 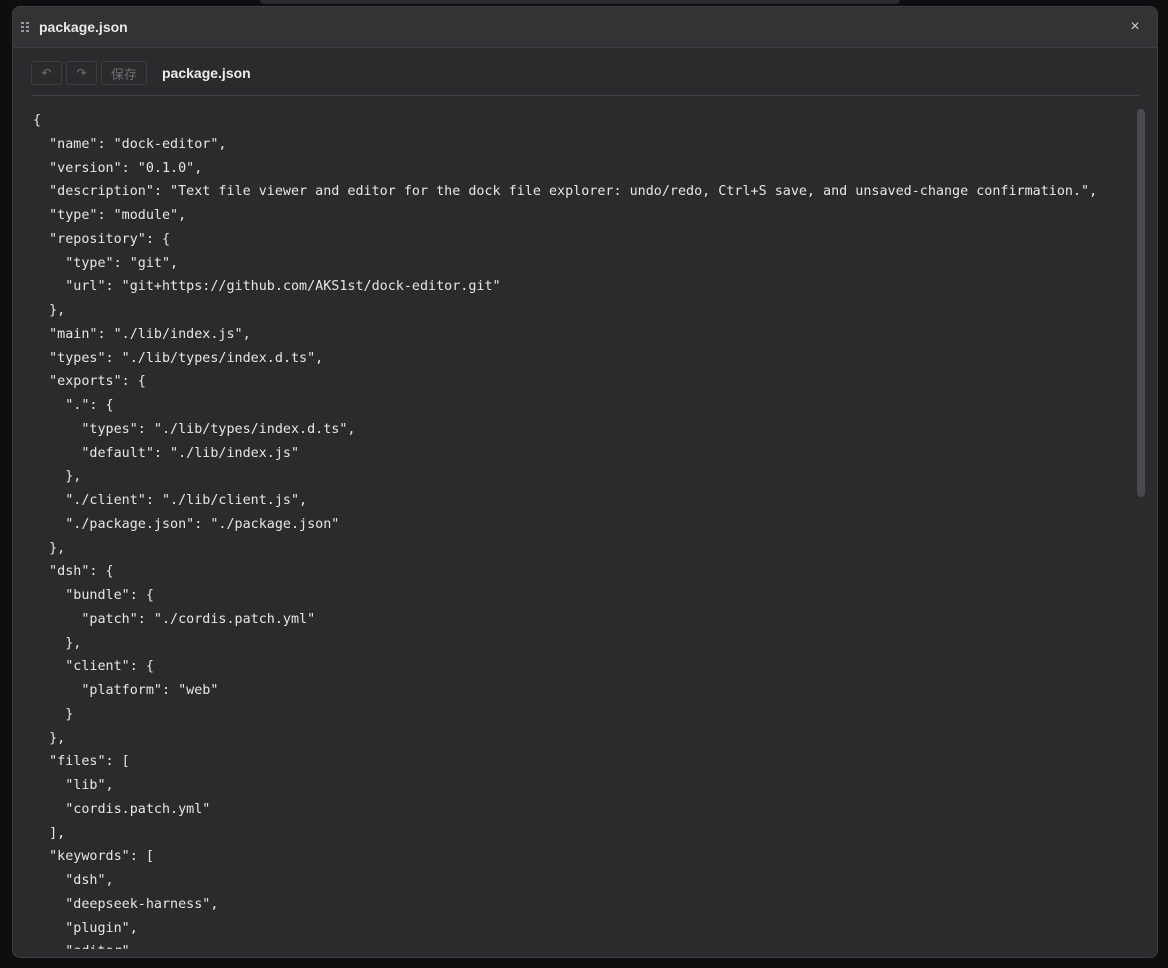 I want to click on code-line: "patch": "./cordis.patch.yml", so click(x=174, y=619).